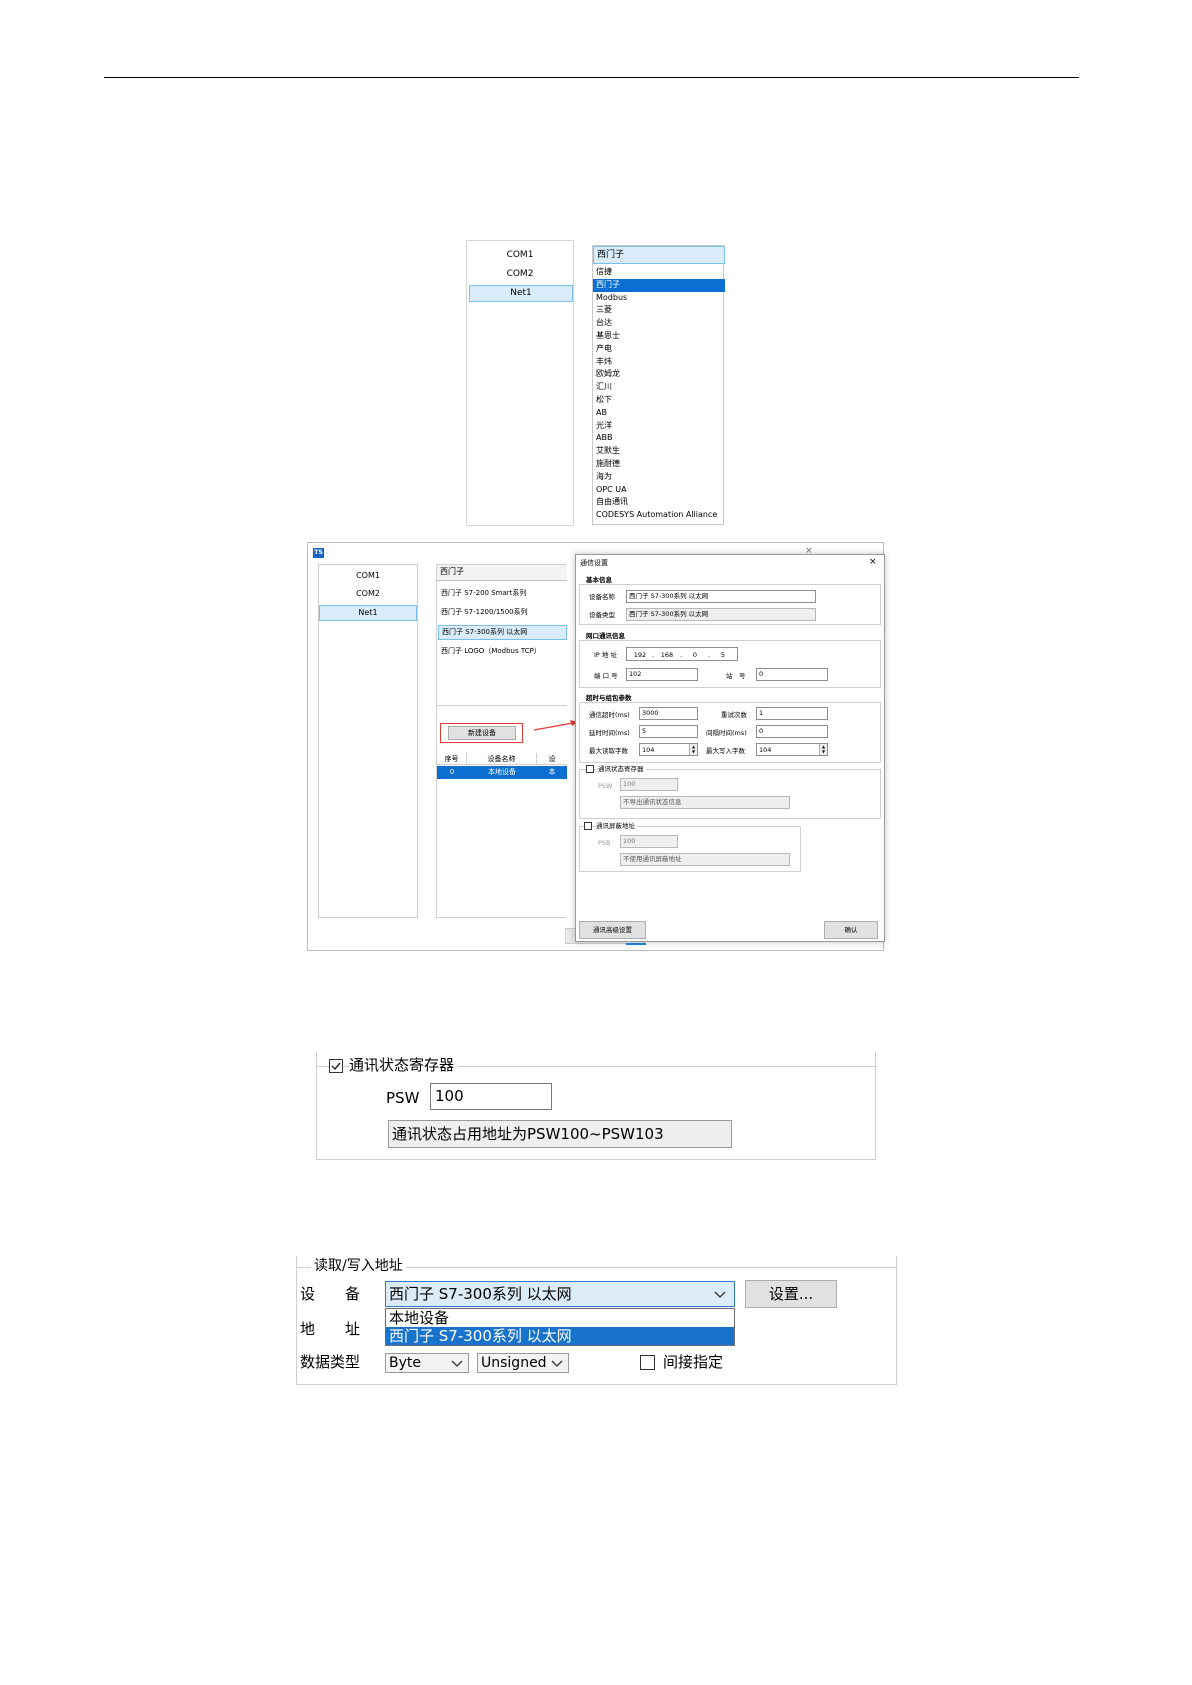 The height and width of the screenshot is (1685, 1192). I want to click on protocol-option: CODESYS Automation Alliance, so click(659, 515).